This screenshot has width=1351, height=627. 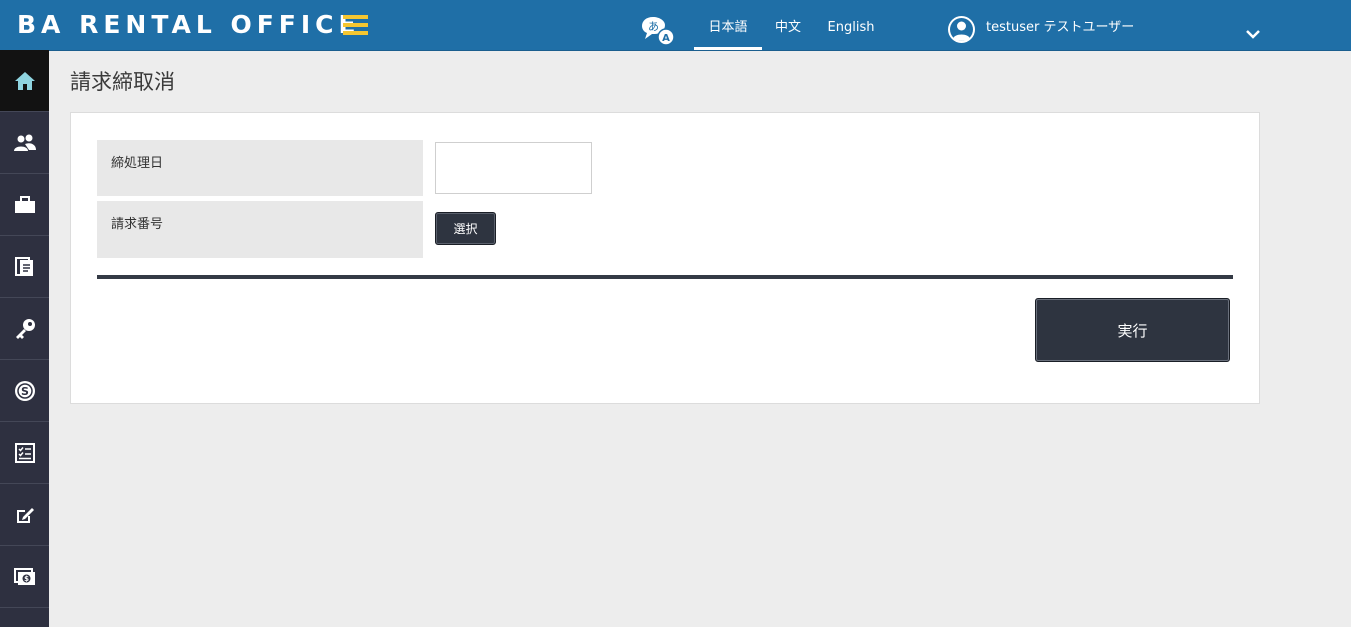 I want to click on closing-date-input, so click(x=513, y=168).